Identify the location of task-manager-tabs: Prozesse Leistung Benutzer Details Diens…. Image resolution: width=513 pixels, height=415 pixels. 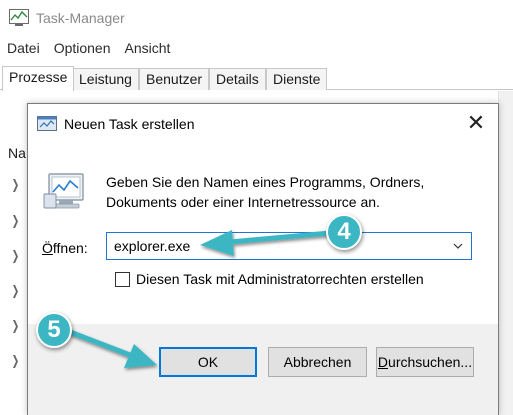
(256, 78).